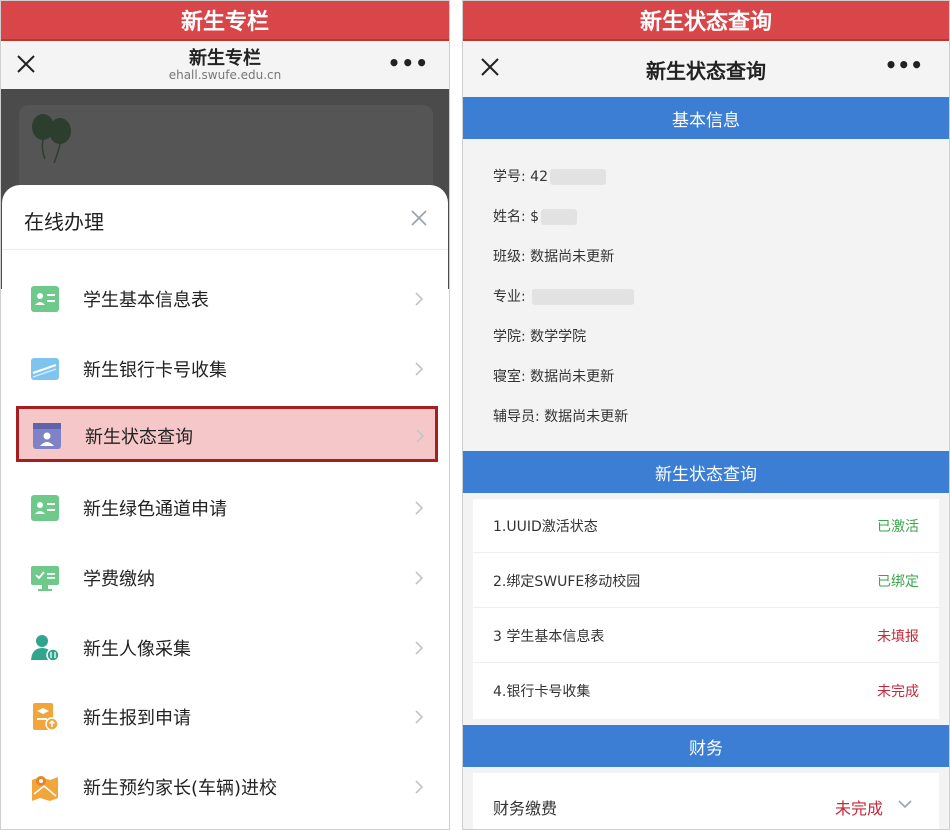 This screenshot has width=950, height=830. I want to click on info-row-college: 学院: 数学学院, so click(539, 336).